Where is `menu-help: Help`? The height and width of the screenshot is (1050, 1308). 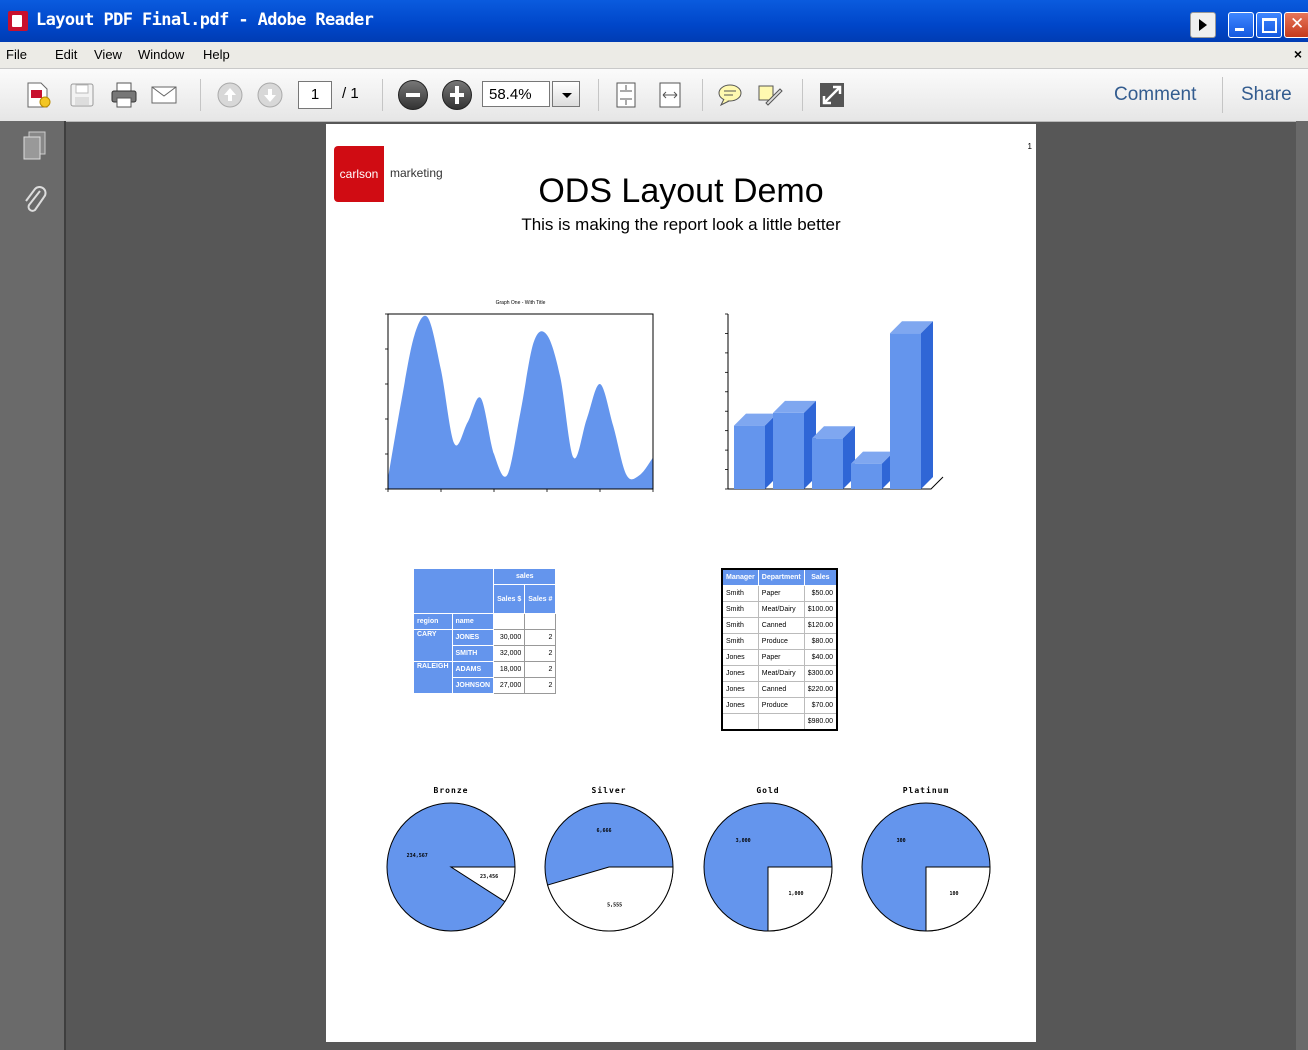 menu-help: Help is located at coordinates (216, 54).